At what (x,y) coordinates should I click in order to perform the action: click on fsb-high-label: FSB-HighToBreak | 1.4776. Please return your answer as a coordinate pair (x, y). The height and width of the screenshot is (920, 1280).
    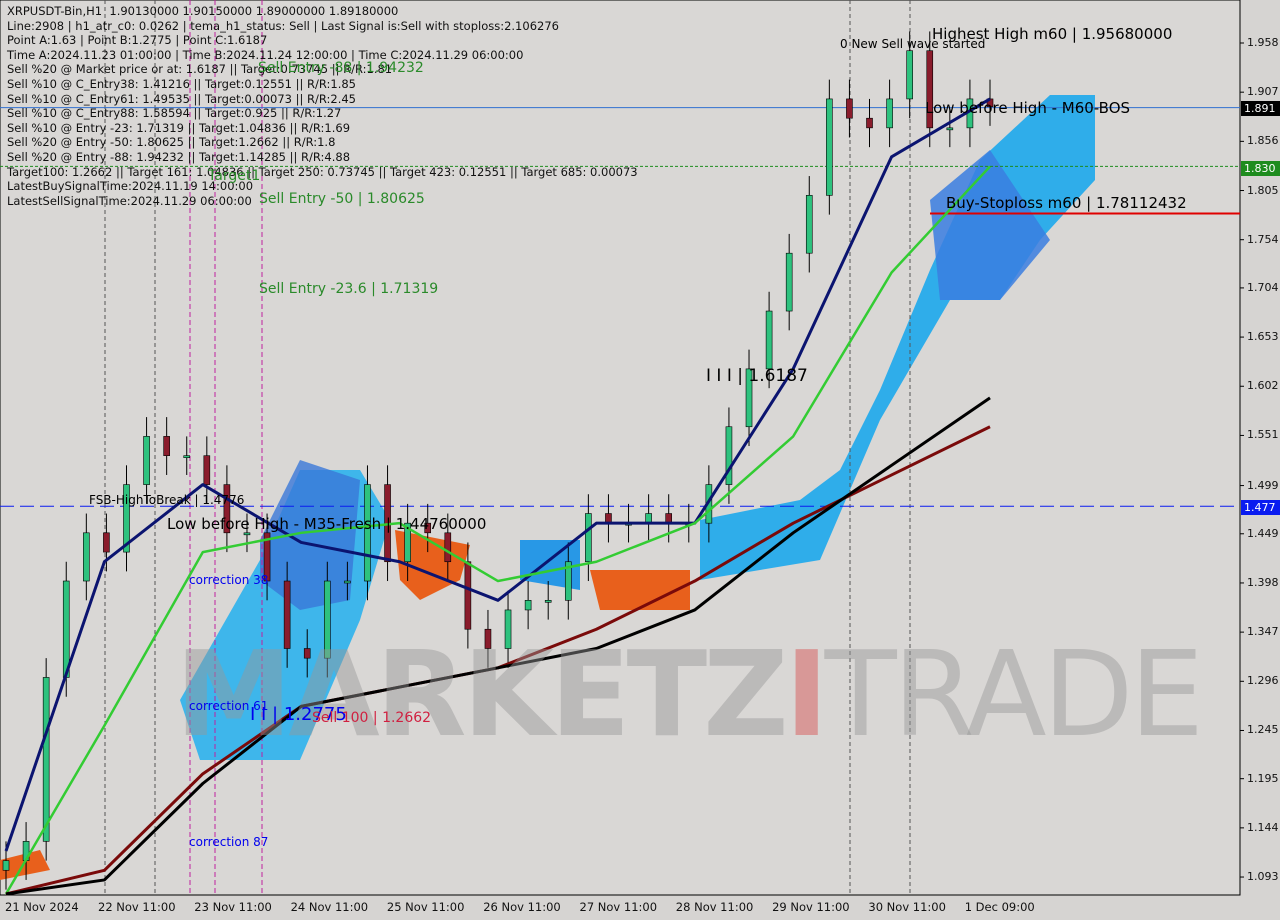
    Looking at the image, I should click on (167, 500).